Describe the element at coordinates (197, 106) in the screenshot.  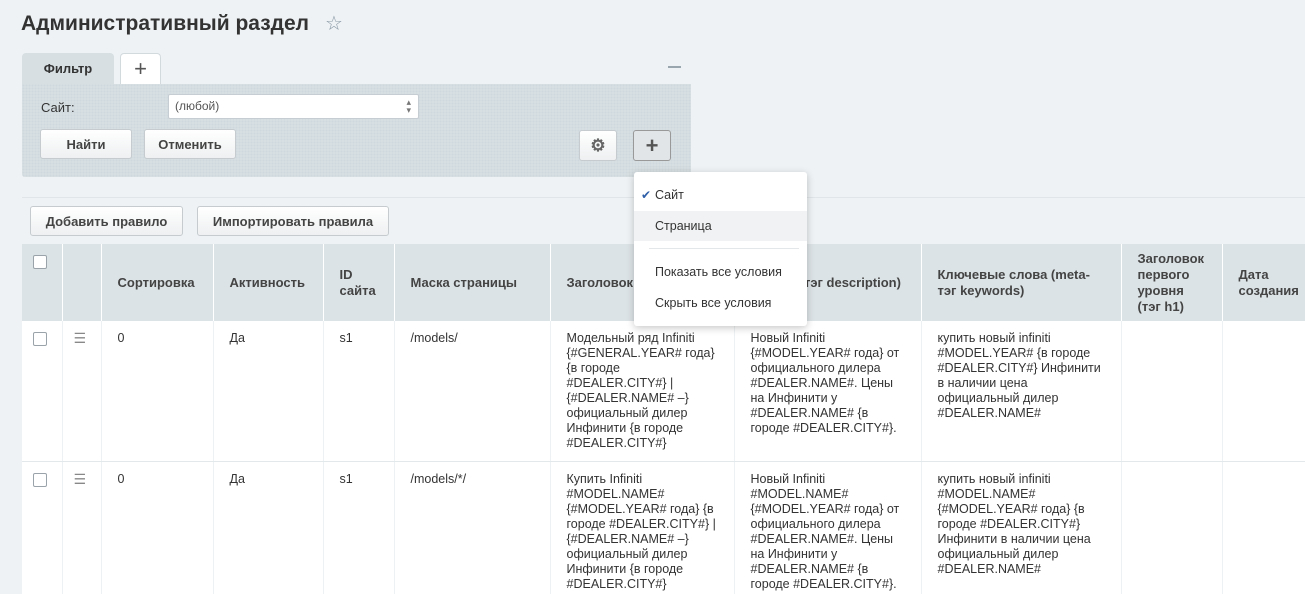
I see `site-select-value: (любой)` at that location.